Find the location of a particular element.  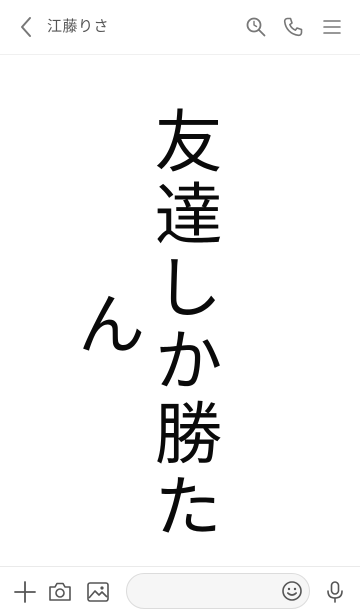

input-bar is located at coordinates (180, 591).